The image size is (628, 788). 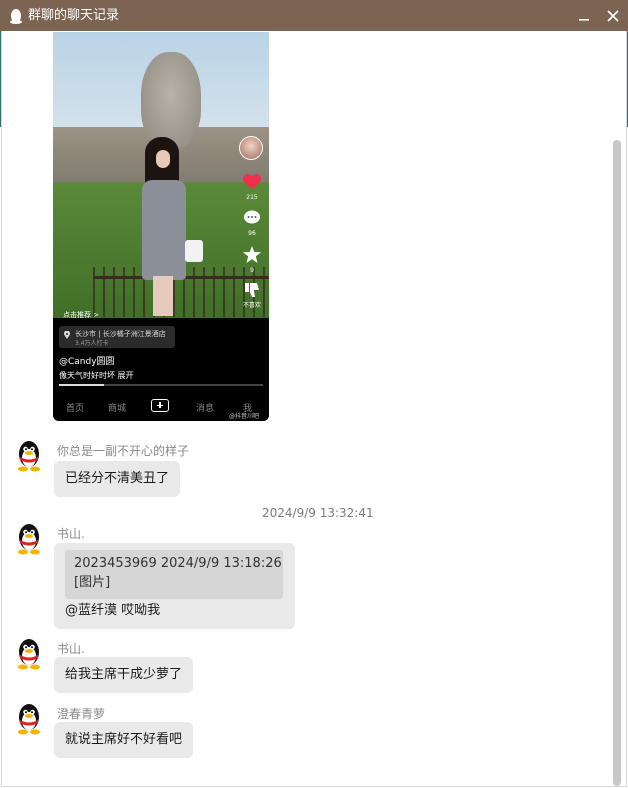 I want to click on location-checkins: 3.4万人打卡, so click(x=92, y=343).